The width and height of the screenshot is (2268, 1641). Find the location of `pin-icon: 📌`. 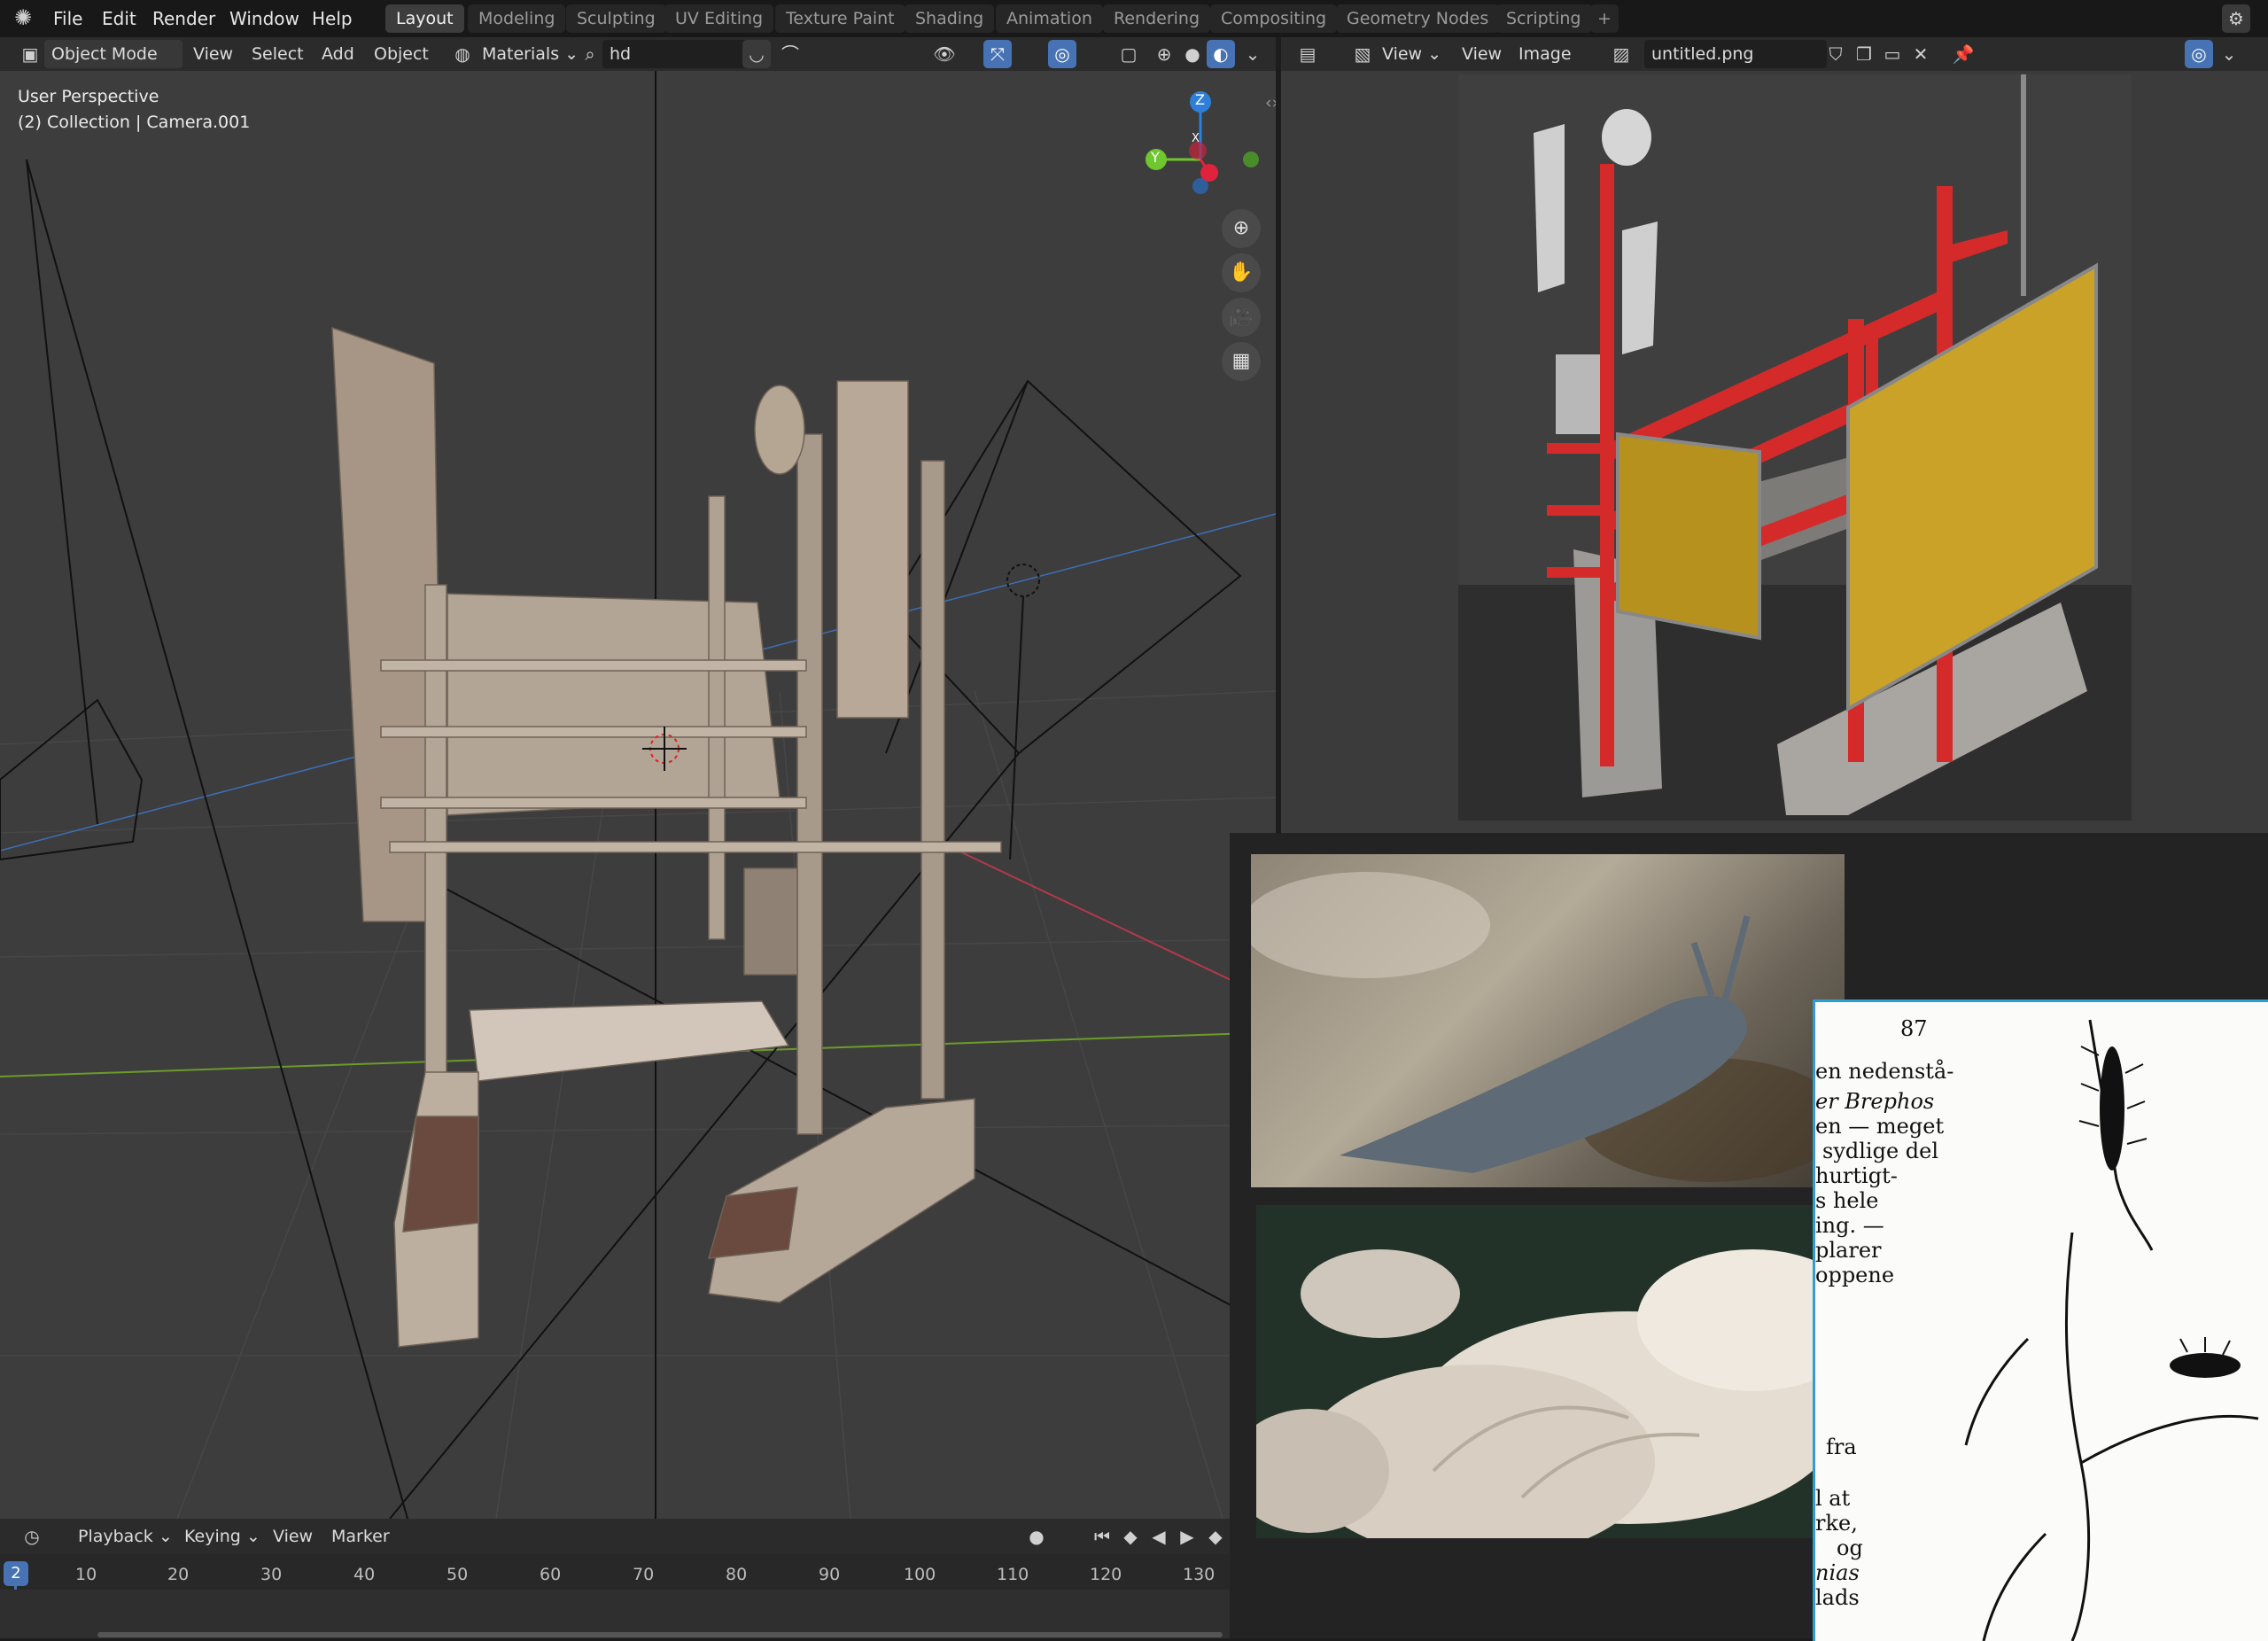

pin-icon: 📌 is located at coordinates (1963, 54).